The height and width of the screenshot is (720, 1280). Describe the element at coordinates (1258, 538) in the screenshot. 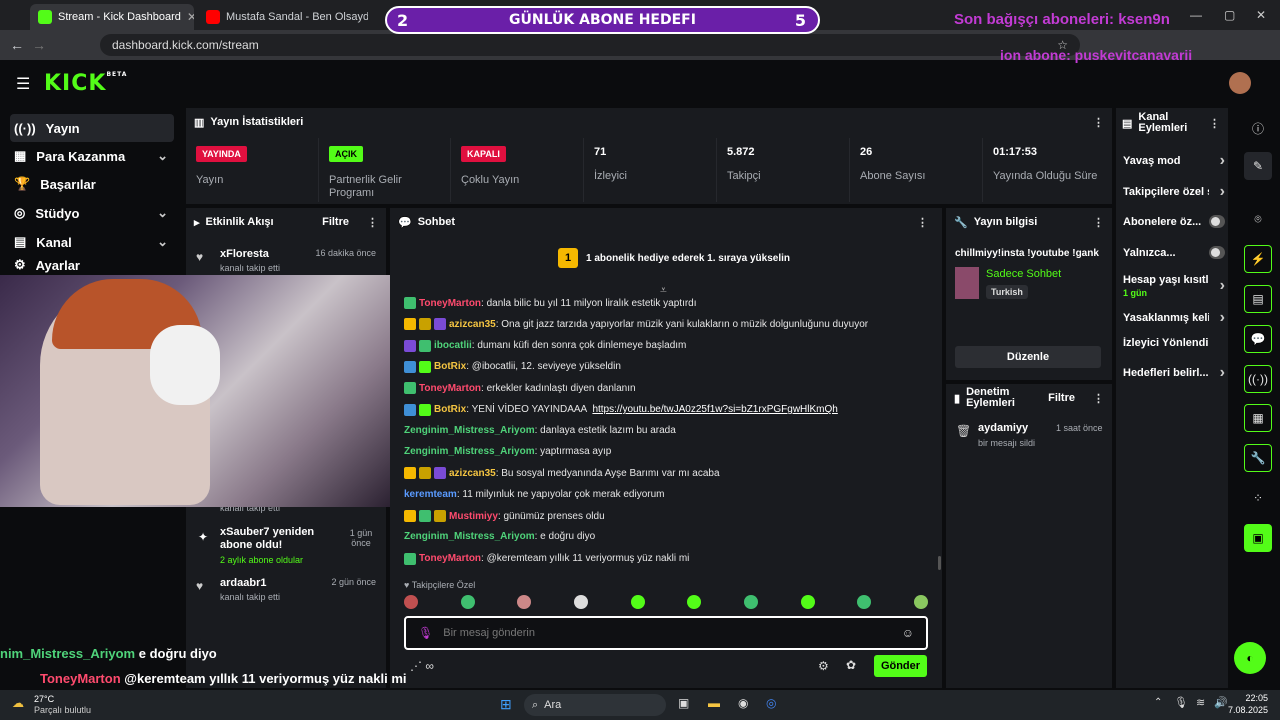

I see `kick-app-icon: ▣` at that location.